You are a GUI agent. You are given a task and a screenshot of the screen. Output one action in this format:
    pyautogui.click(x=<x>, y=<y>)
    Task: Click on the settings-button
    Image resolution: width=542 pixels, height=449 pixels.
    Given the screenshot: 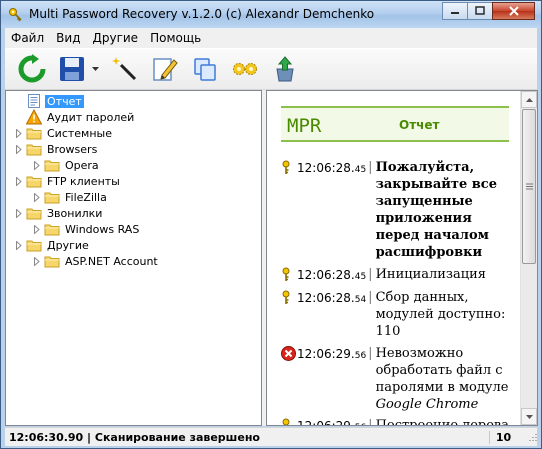 What is the action you would take?
    pyautogui.click(x=245, y=69)
    